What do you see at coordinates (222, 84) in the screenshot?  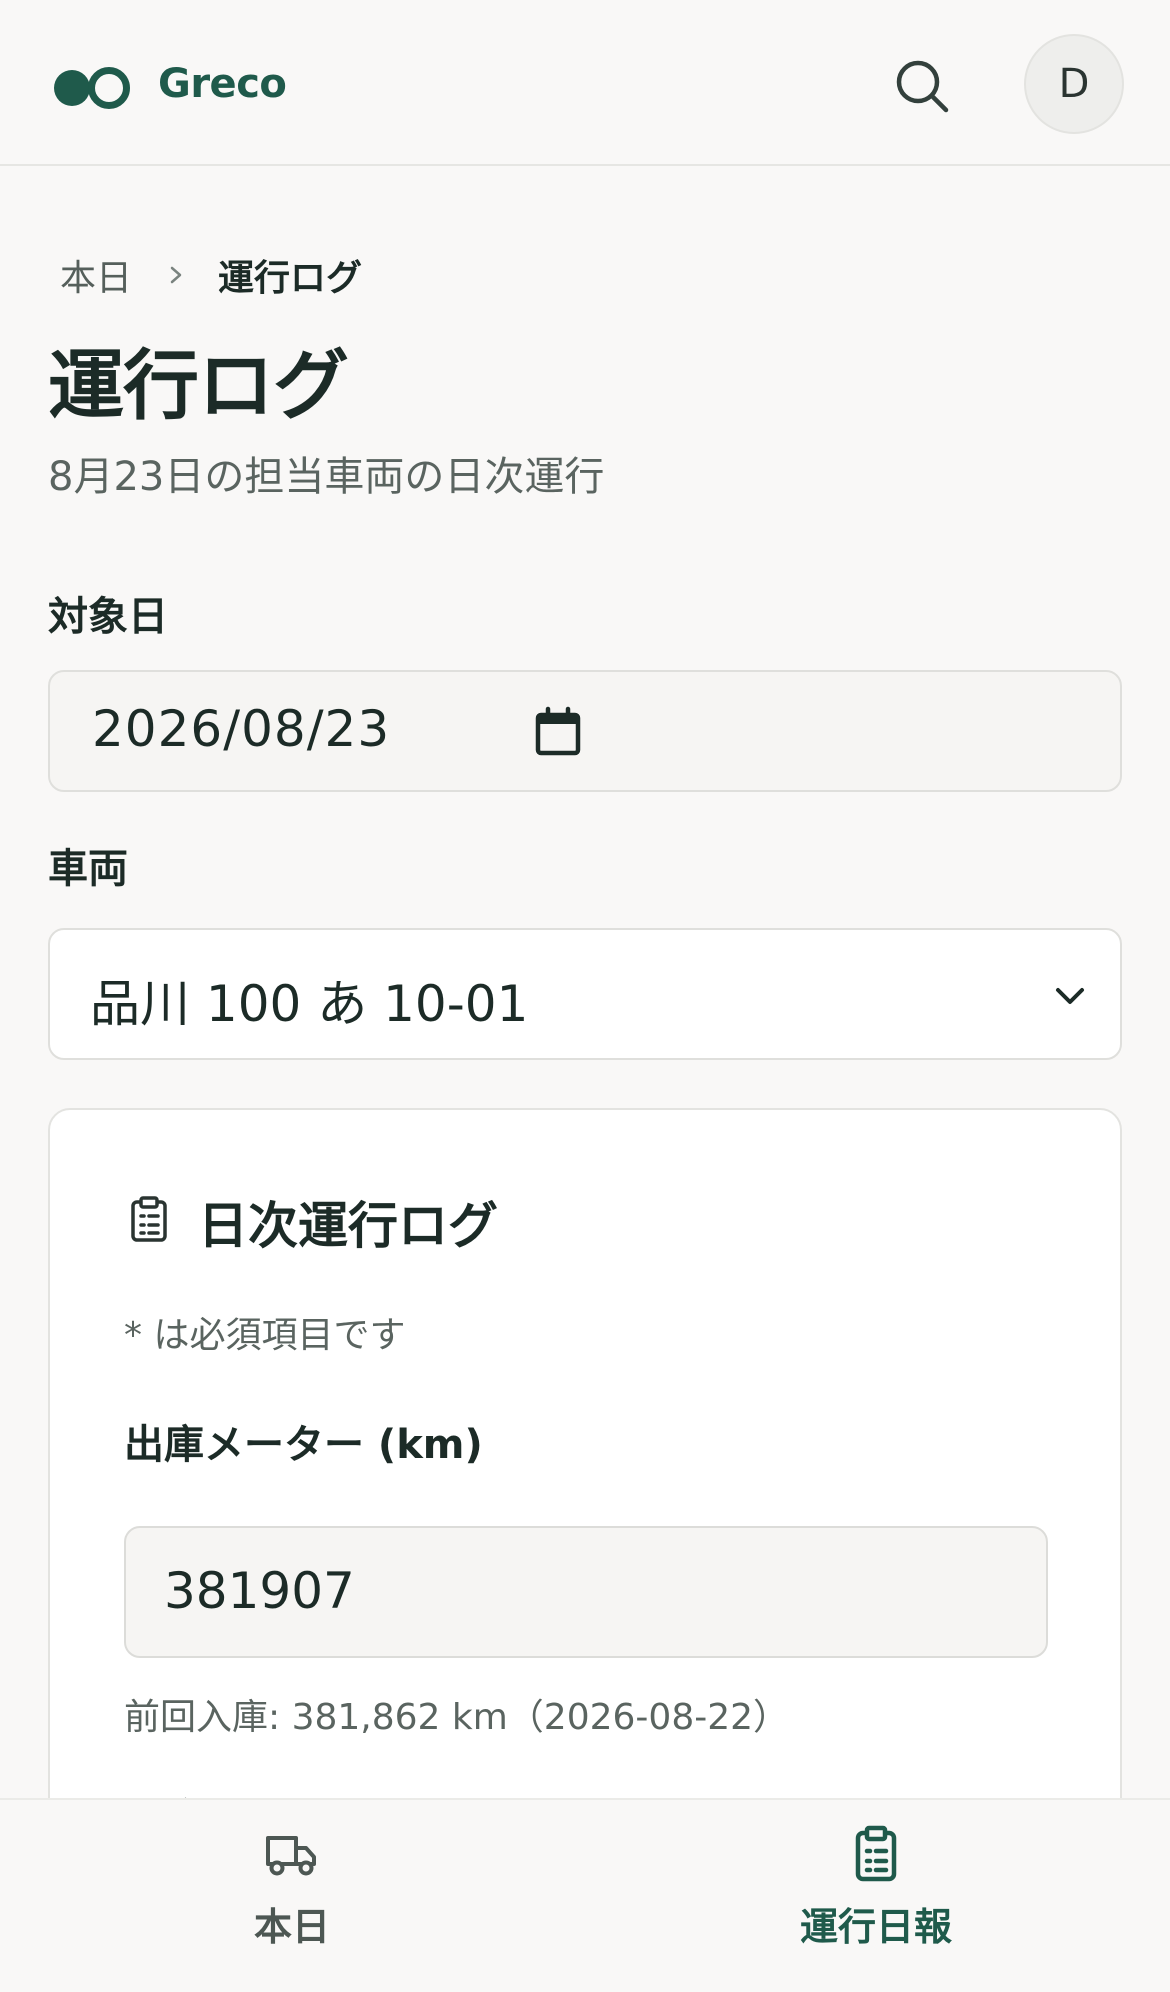 I see `brand-name: Greco` at bounding box center [222, 84].